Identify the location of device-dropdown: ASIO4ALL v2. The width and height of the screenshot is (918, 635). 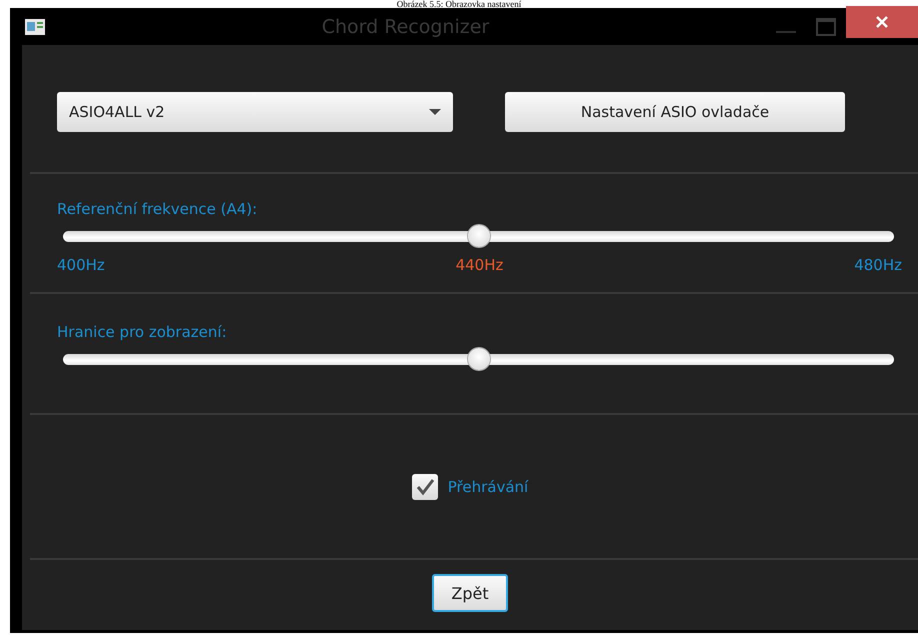
(255, 112).